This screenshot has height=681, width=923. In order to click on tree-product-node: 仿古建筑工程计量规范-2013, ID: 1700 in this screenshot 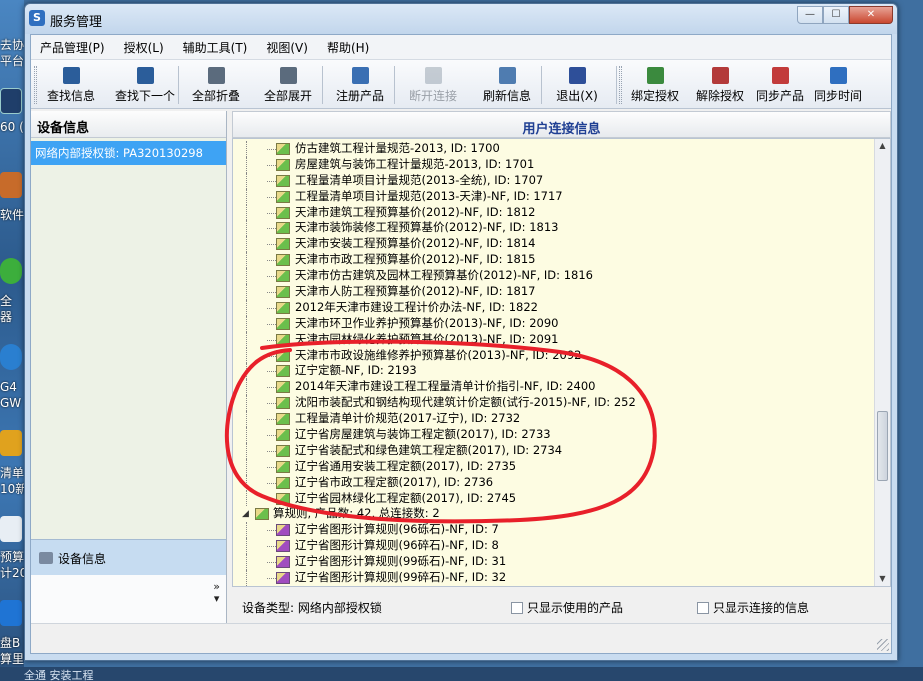, I will do `click(553, 149)`.